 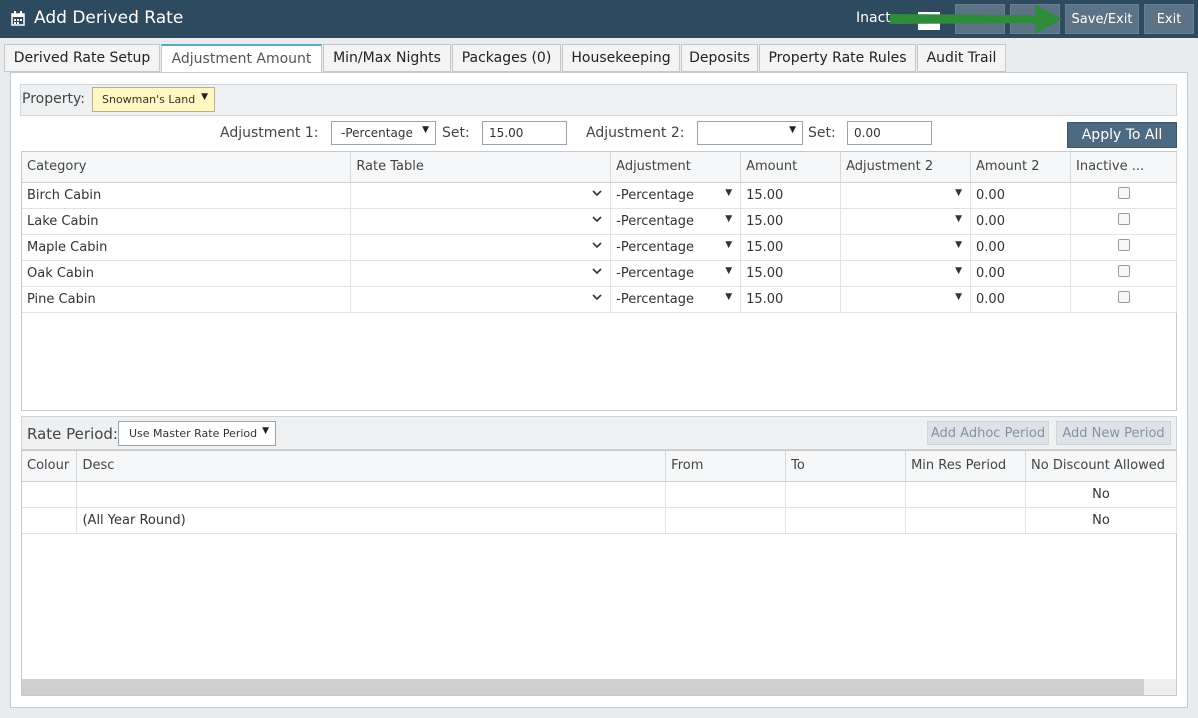 I want to click on col-rate-table: Rate Table, so click(x=481, y=167).